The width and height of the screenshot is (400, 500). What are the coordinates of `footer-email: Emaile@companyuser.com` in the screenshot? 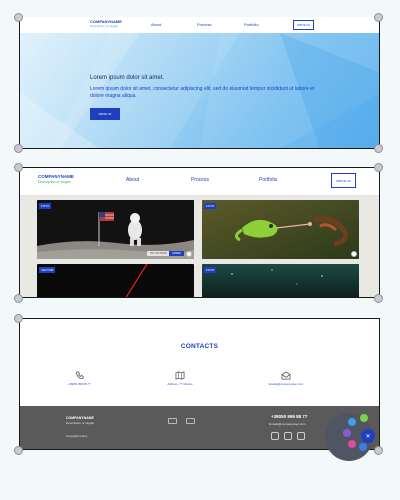 It's located at (287, 424).